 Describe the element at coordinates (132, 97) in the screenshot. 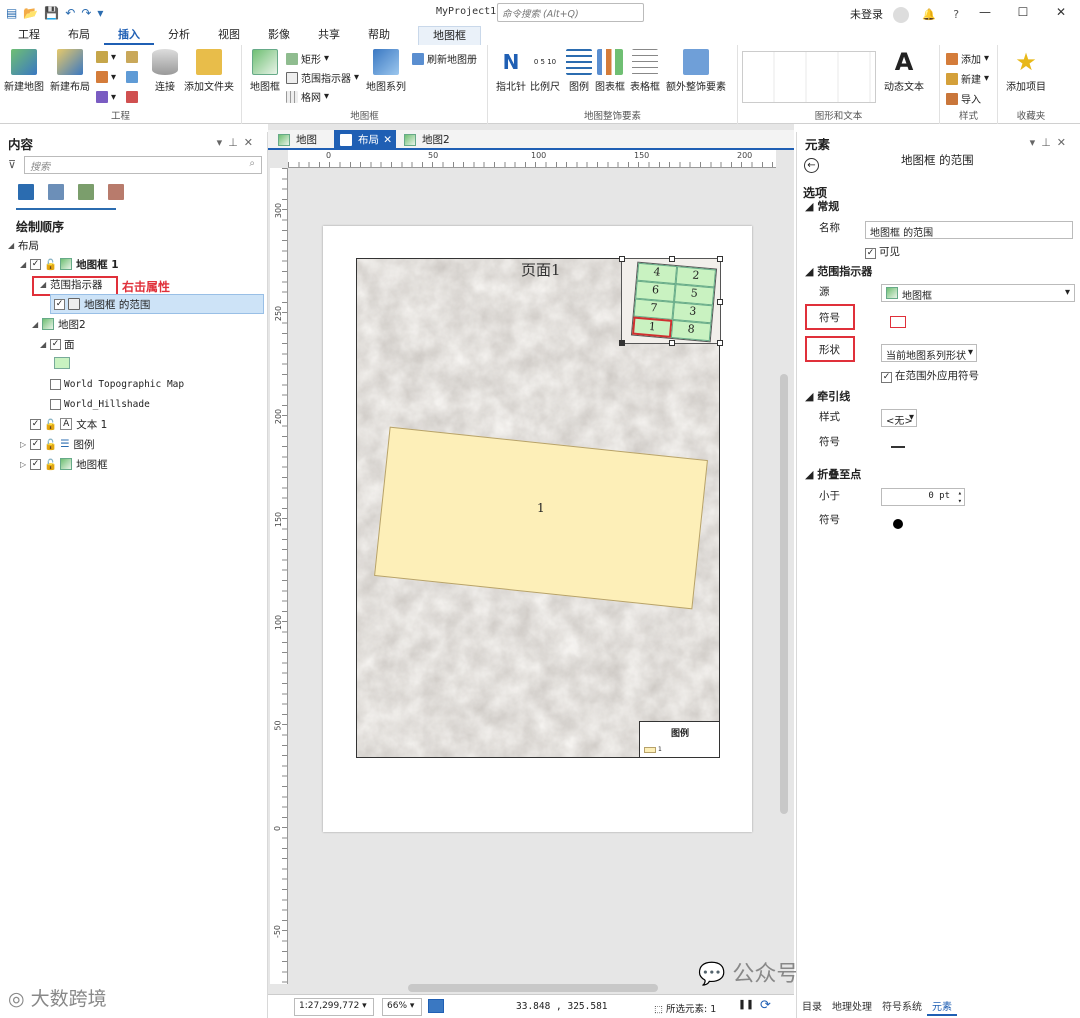

I see `bookmark-button` at that location.